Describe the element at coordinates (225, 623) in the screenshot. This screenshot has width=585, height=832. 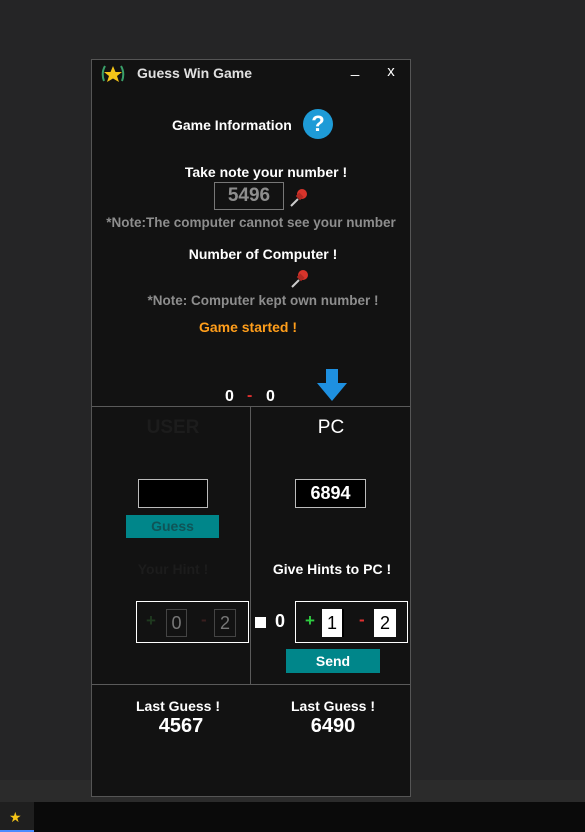
I see `user-hint-minus-field: 2` at that location.